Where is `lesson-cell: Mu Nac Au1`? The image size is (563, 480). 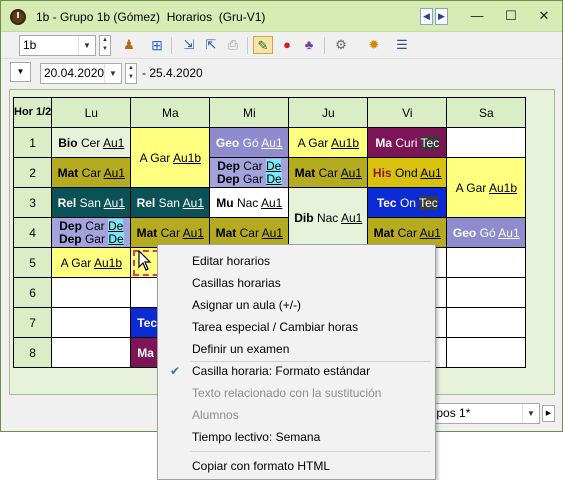
lesson-cell: Mu Nac Au1 is located at coordinates (249, 202).